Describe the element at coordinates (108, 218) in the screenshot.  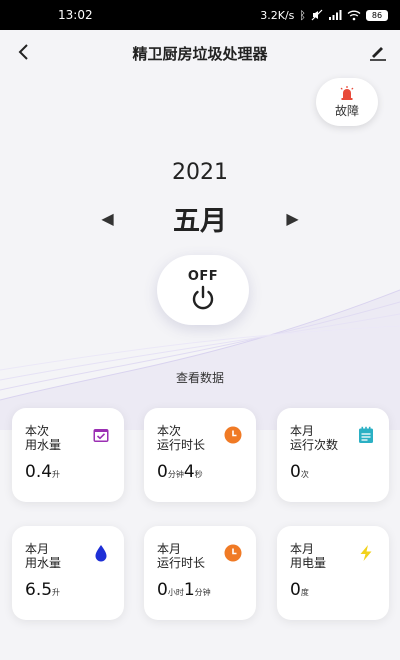
I see `prev-month-button: ◀` at that location.